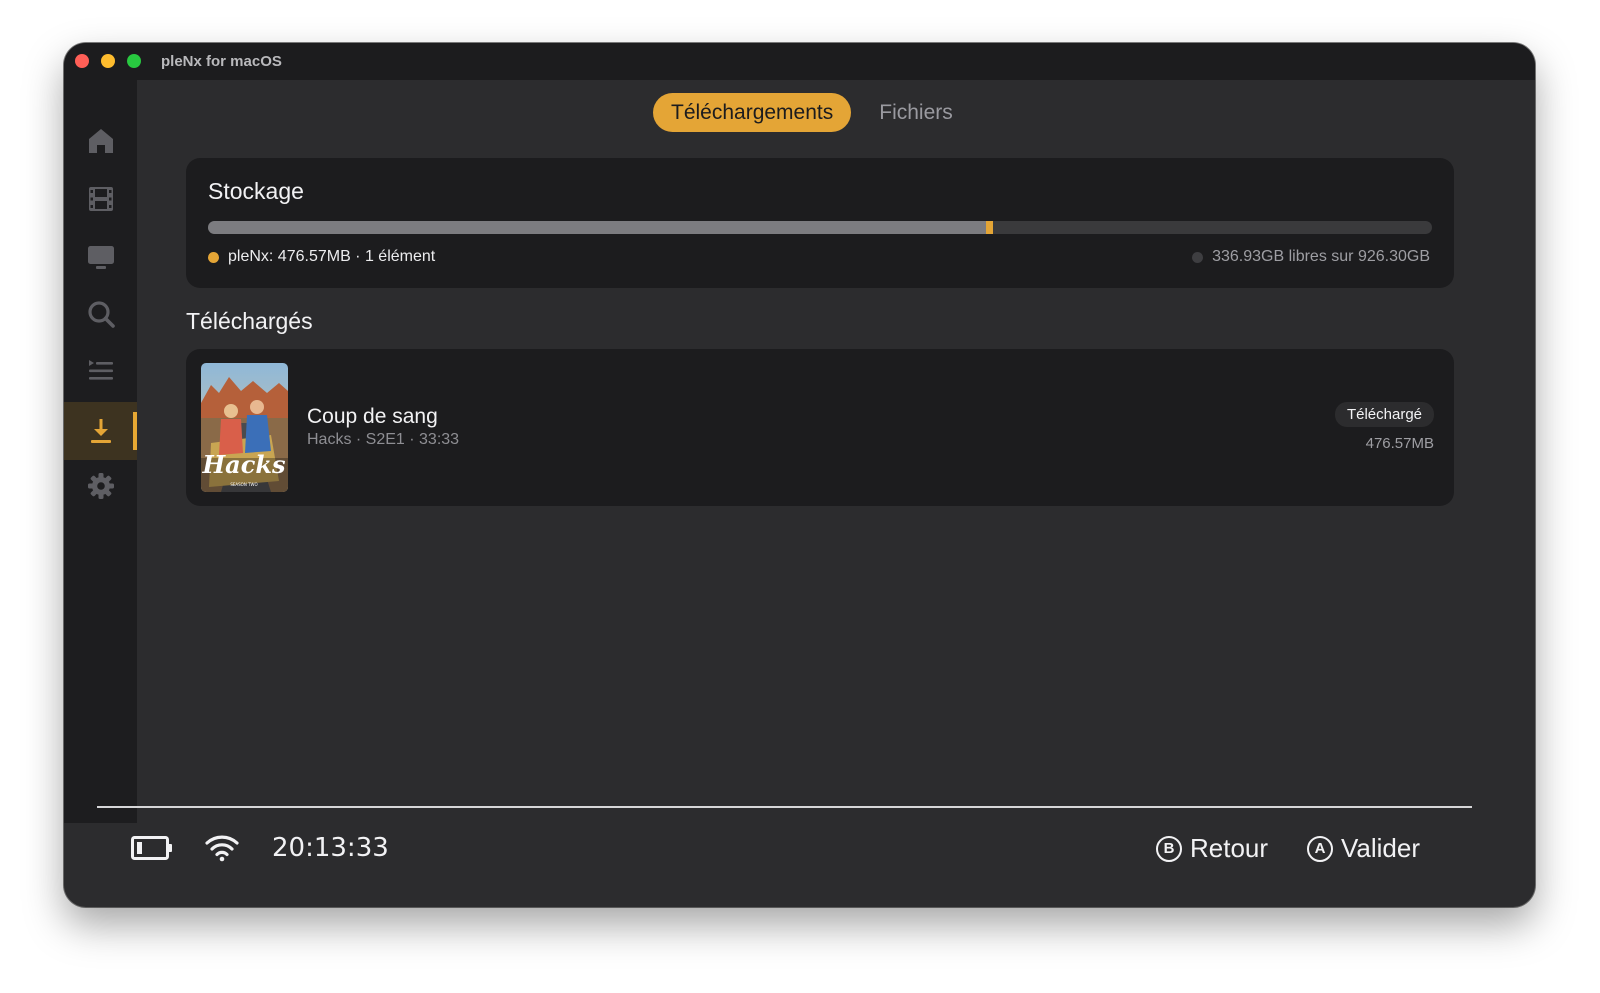  Describe the element at coordinates (1321, 256) in the screenshot. I see `storage-free-label: 336.93GB libres sur 926.30GB` at that location.